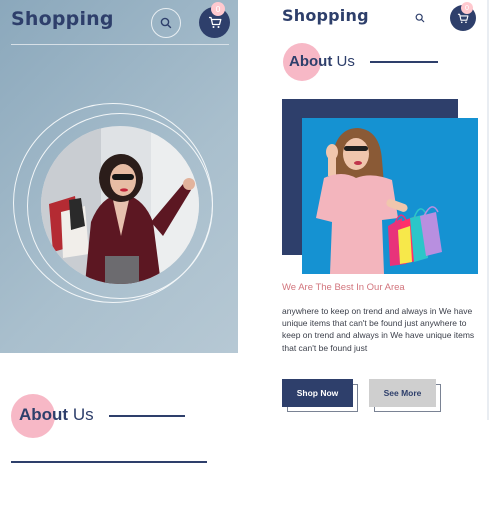 The image size is (500, 509). I want to click on left-about-heading: About Us, so click(56, 415).